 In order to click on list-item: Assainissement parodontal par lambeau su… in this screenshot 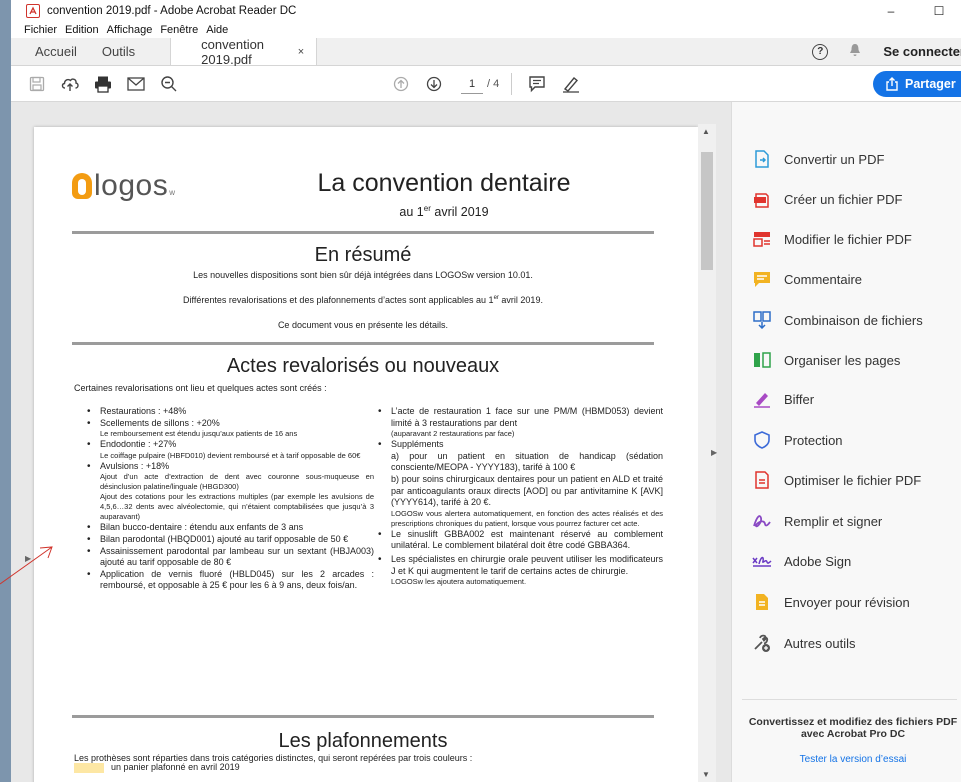, I will do `click(224, 557)`.